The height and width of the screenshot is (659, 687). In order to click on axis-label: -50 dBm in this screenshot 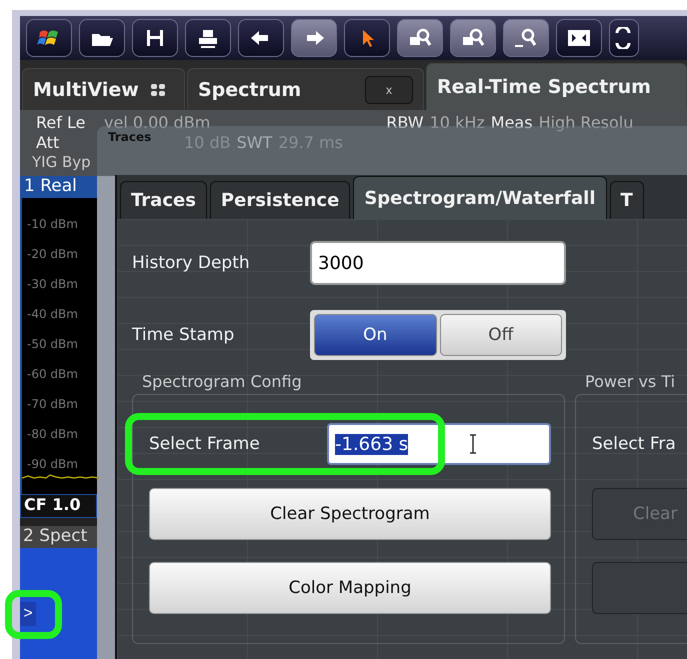, I will do `click(52, 344)`.